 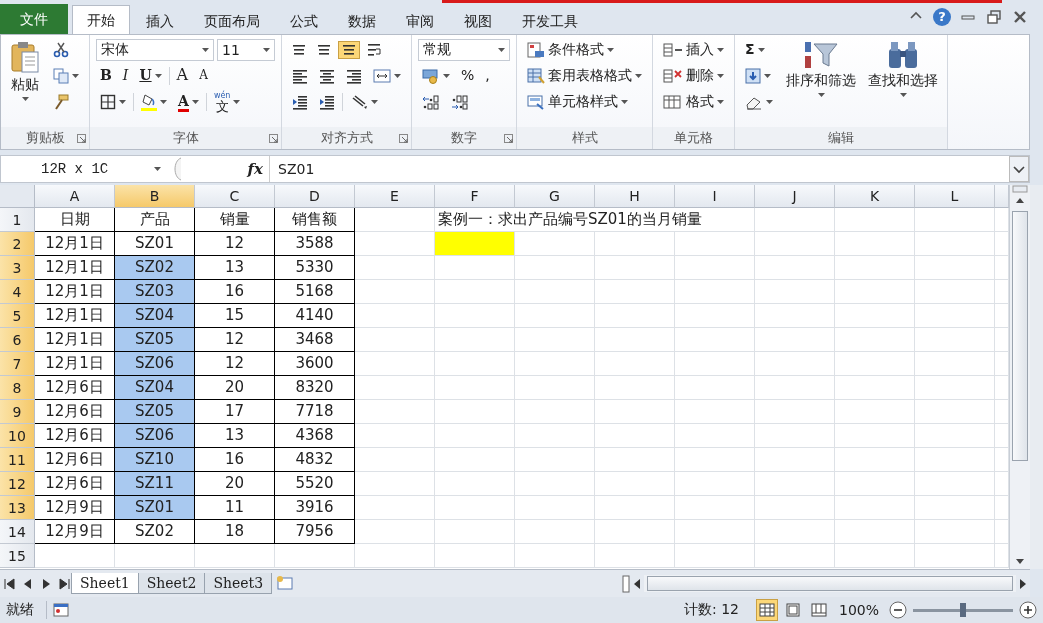 I want to click on ribbon-tab: 插入, so click(x=160, y=21).